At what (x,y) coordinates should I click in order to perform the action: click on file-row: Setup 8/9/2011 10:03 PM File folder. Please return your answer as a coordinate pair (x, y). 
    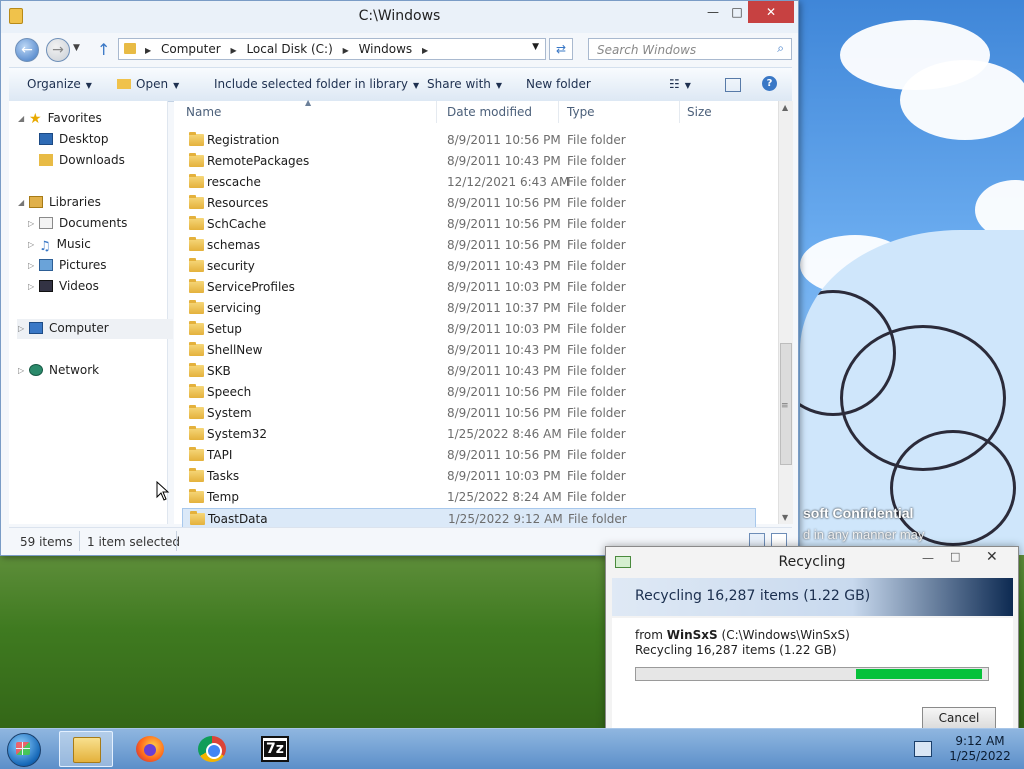
    Looking at the image, I should click on (469, 329).